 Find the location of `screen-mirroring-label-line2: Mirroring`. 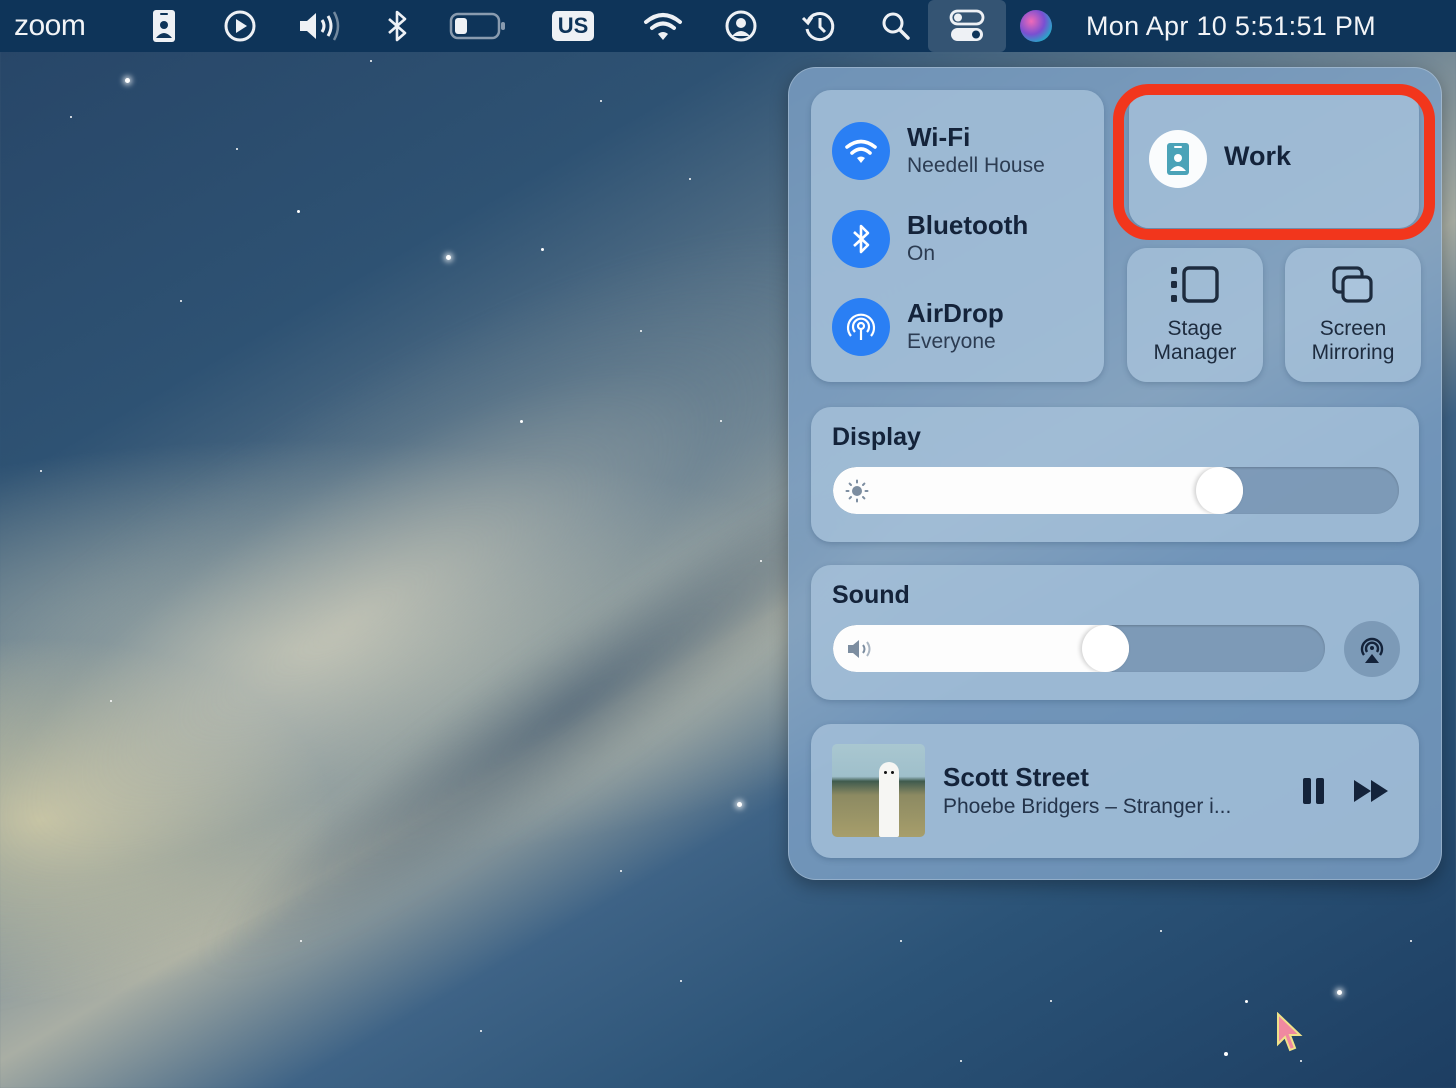

screen-mirroring-label-line2: Mirroring is located at coordinates (1353, 352).